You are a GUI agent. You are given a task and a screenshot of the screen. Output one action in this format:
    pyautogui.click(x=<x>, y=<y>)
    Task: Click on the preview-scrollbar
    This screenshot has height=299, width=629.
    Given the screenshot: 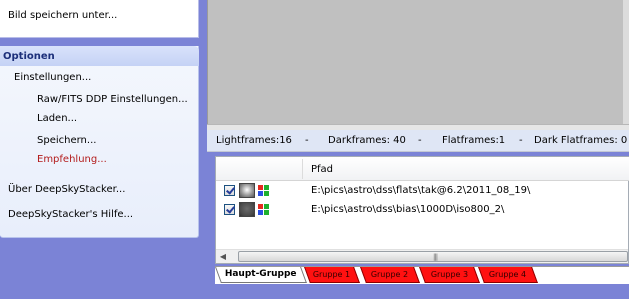 What is the action you would take?
    pyautogui.click(x=626, y=62)
    